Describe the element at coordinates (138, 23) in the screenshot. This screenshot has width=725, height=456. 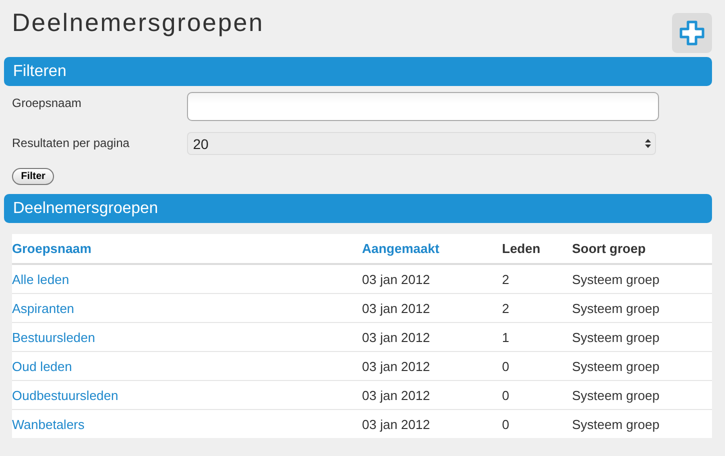
I see `page-title: Deelnemersgroepen` at that location.